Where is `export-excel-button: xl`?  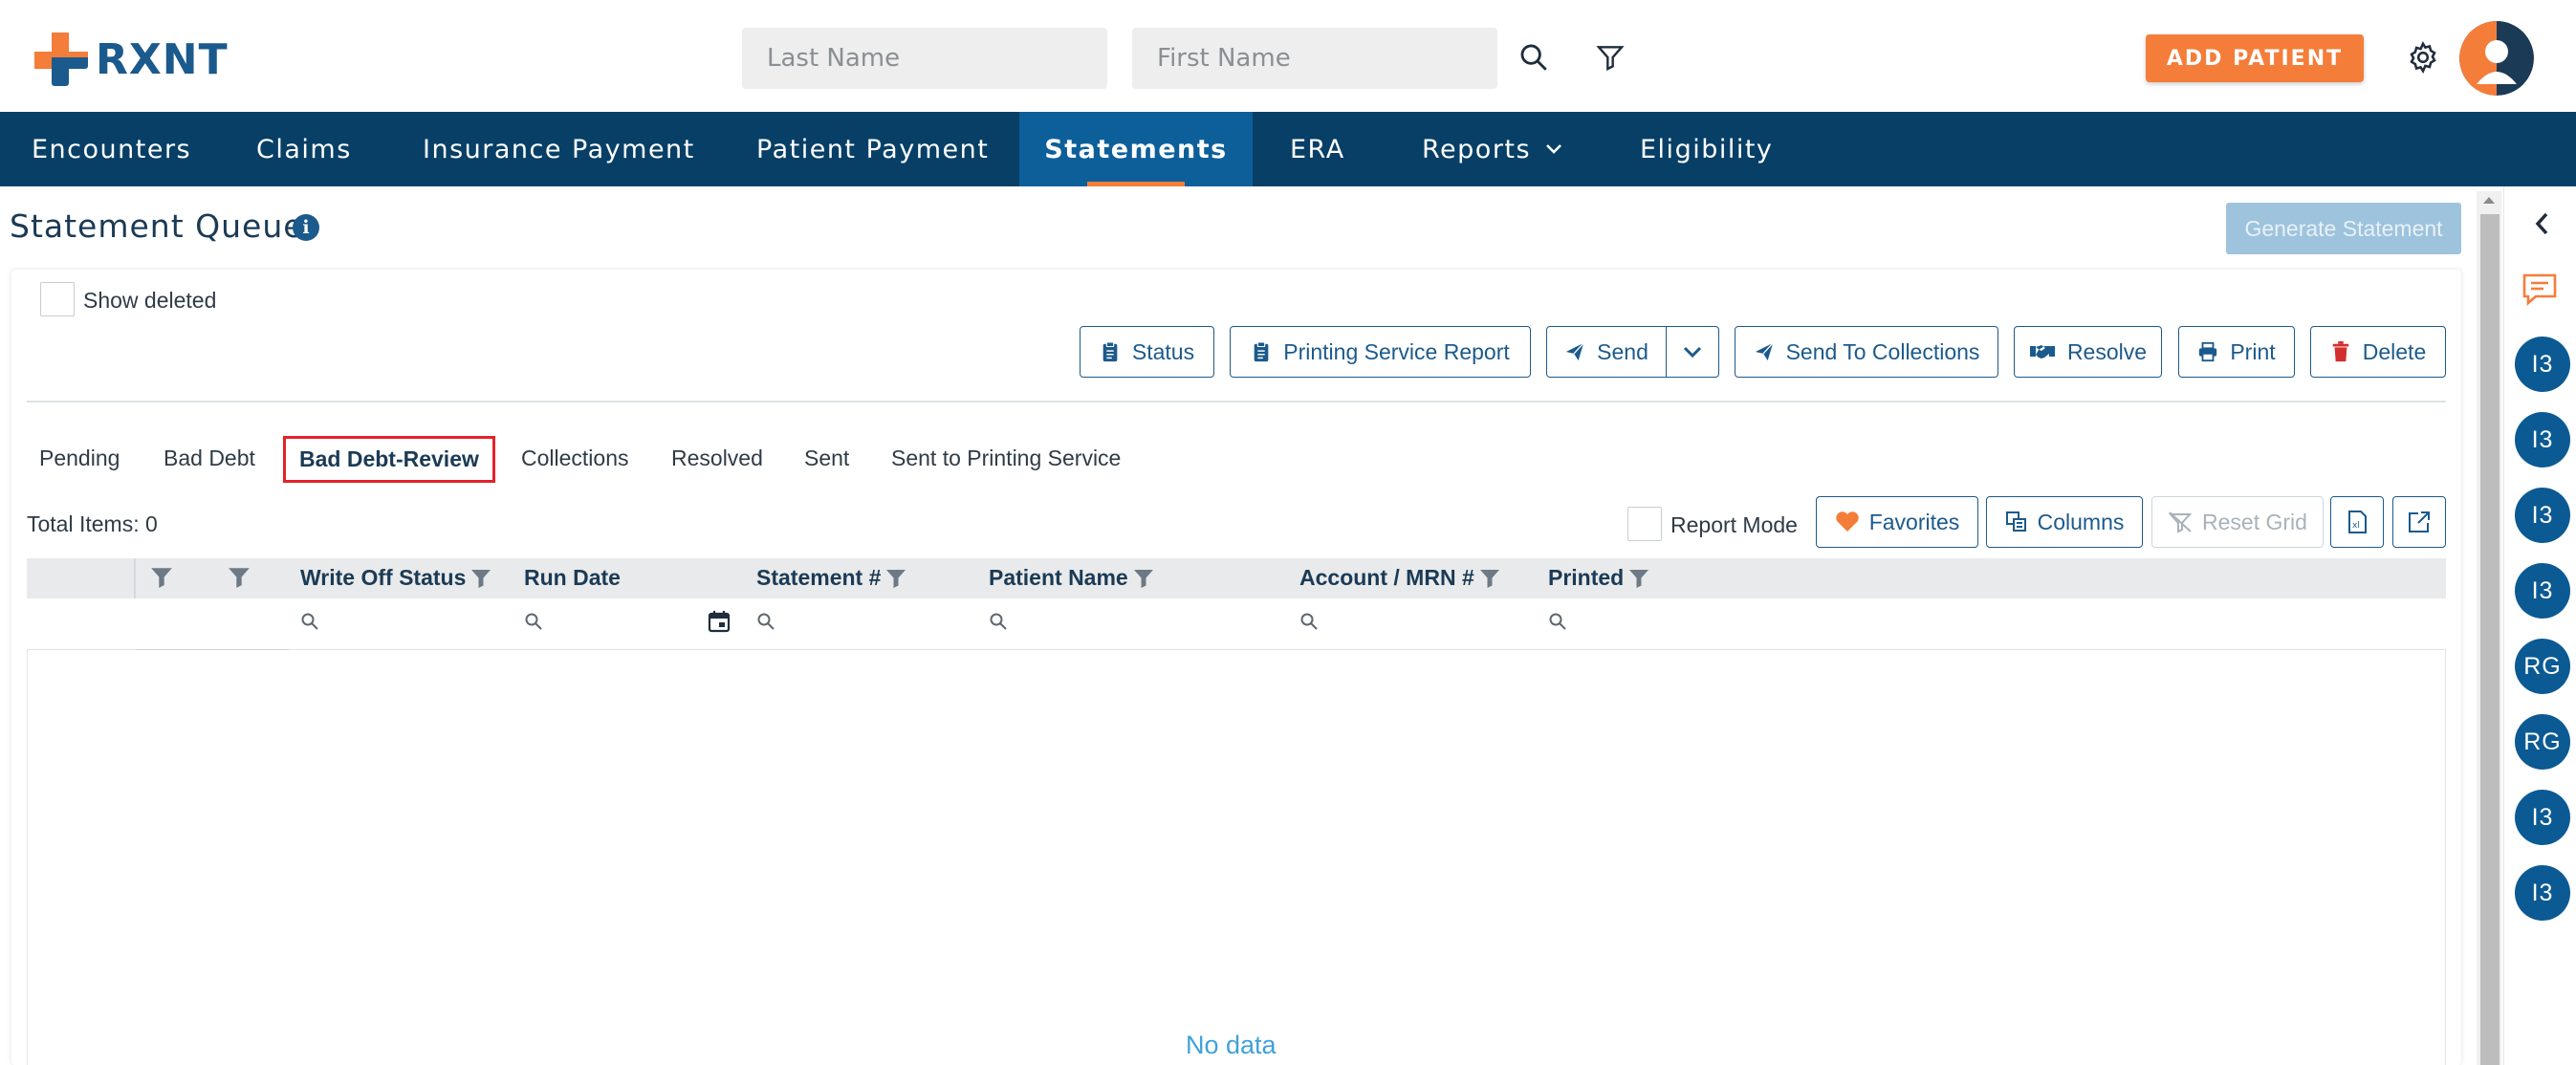
export-excel-button: xl is located at coordinates (2357, 522).